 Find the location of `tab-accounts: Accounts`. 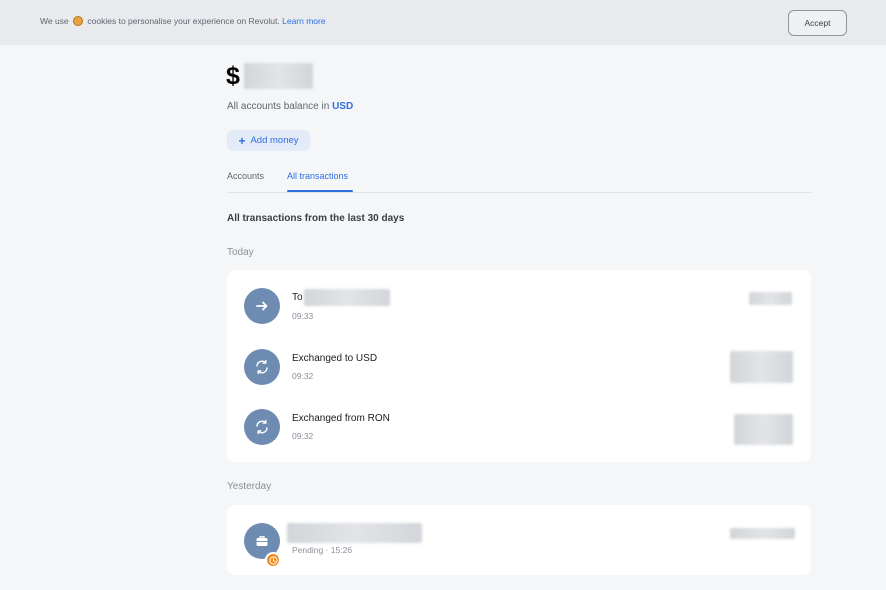

tab-accounts: Accounts is located at coordinates (245, 176).